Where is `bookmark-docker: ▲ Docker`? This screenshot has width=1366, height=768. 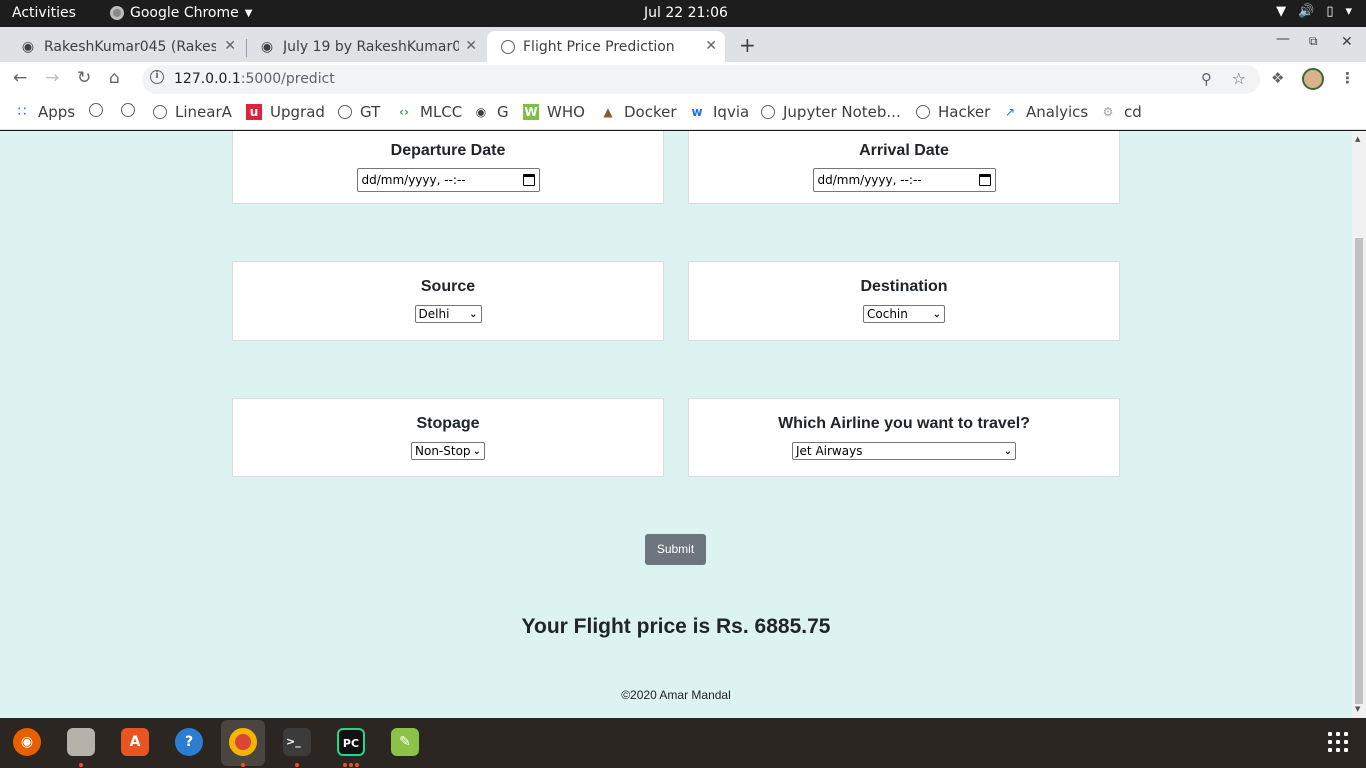 bookmark-docker: ▲ Docker is located at coordinates (638, 112).